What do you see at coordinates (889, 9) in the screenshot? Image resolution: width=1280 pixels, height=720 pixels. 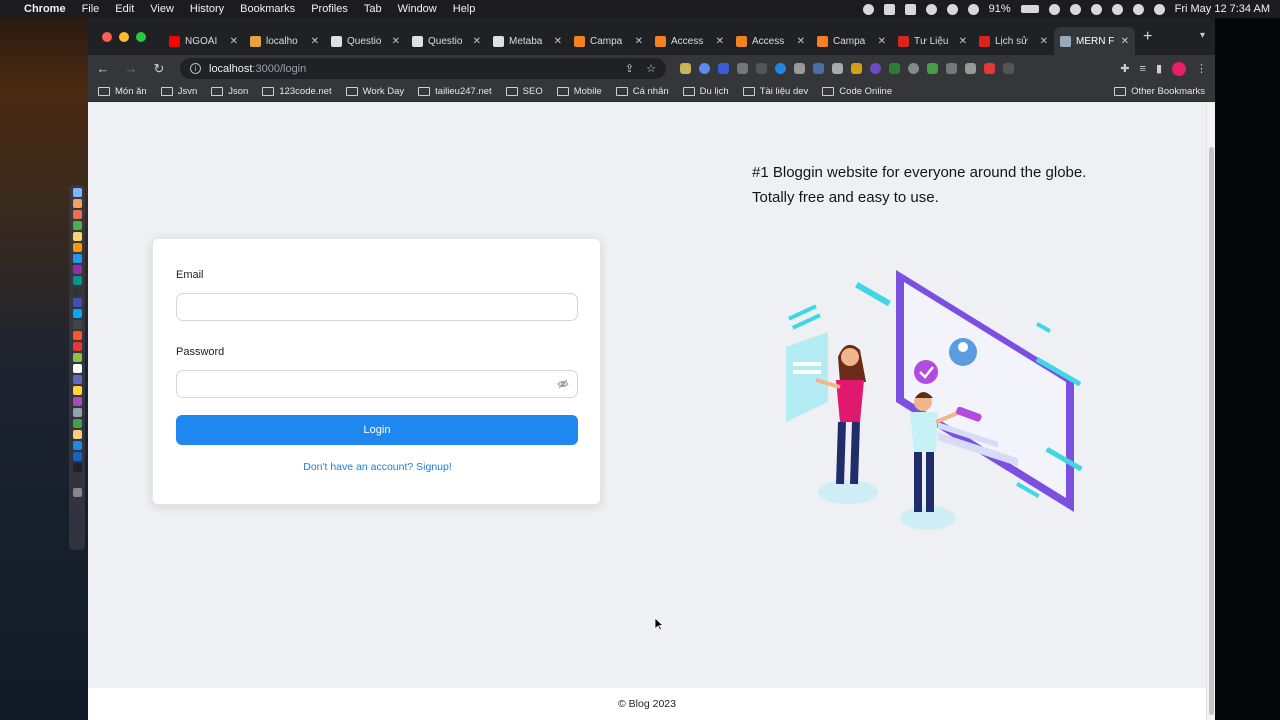 I see `grammarly-icon` at bounding box center [889, 9].